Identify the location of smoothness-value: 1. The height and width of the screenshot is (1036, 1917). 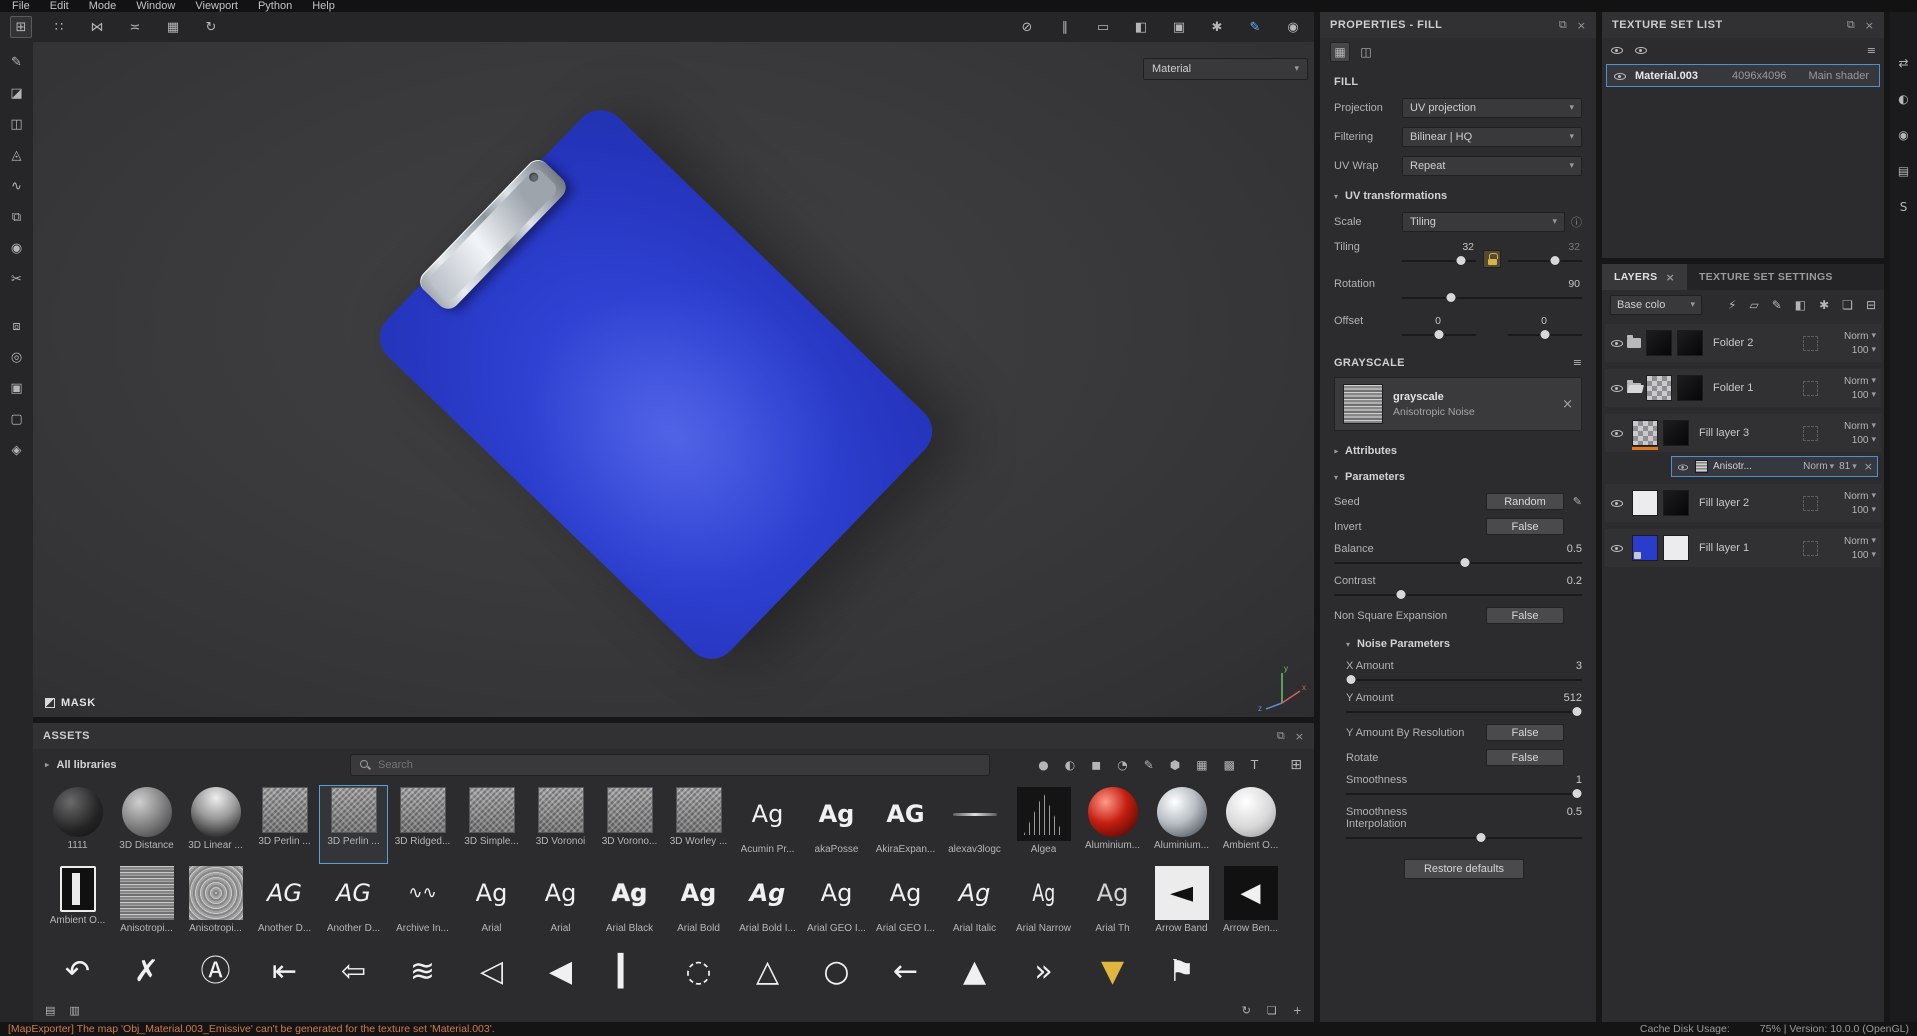
(1579, 780).